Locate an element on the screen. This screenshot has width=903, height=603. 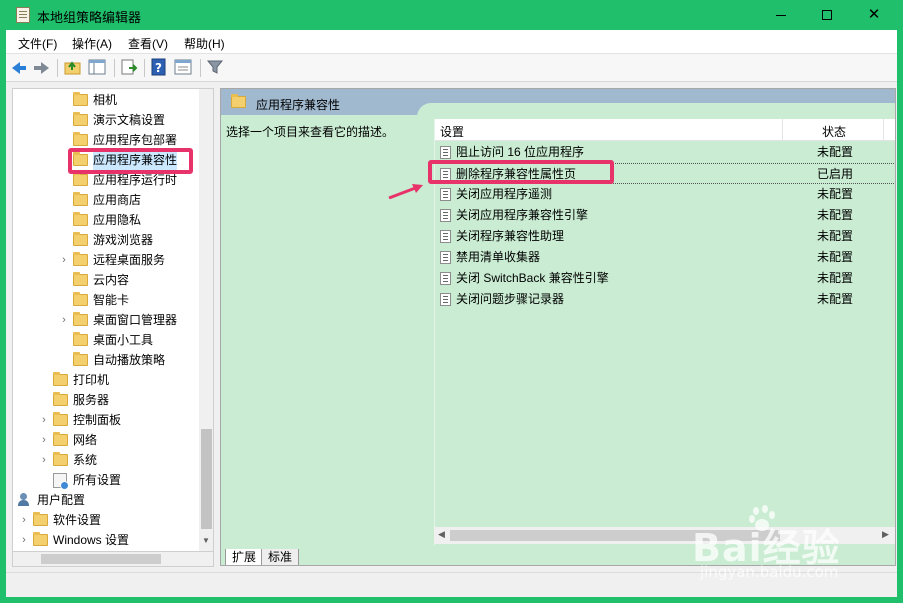
column-header-setting: 设置 is located at coordinates (452, 131).